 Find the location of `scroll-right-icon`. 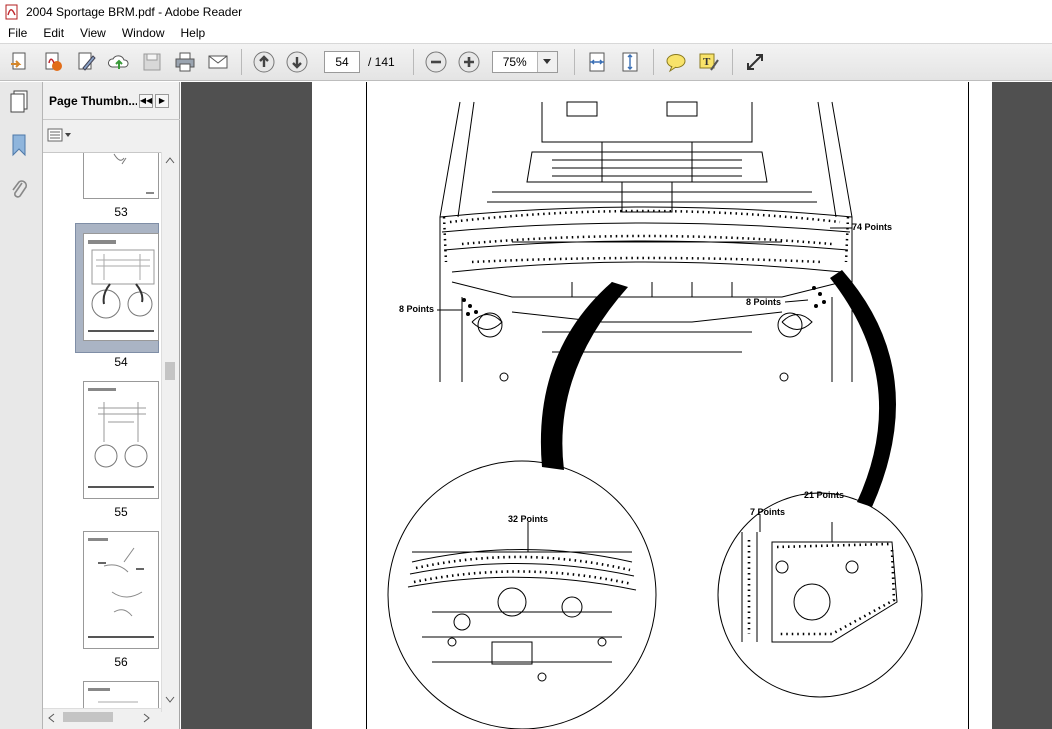

scroll-right-icon is located at coordinates (147, 718).